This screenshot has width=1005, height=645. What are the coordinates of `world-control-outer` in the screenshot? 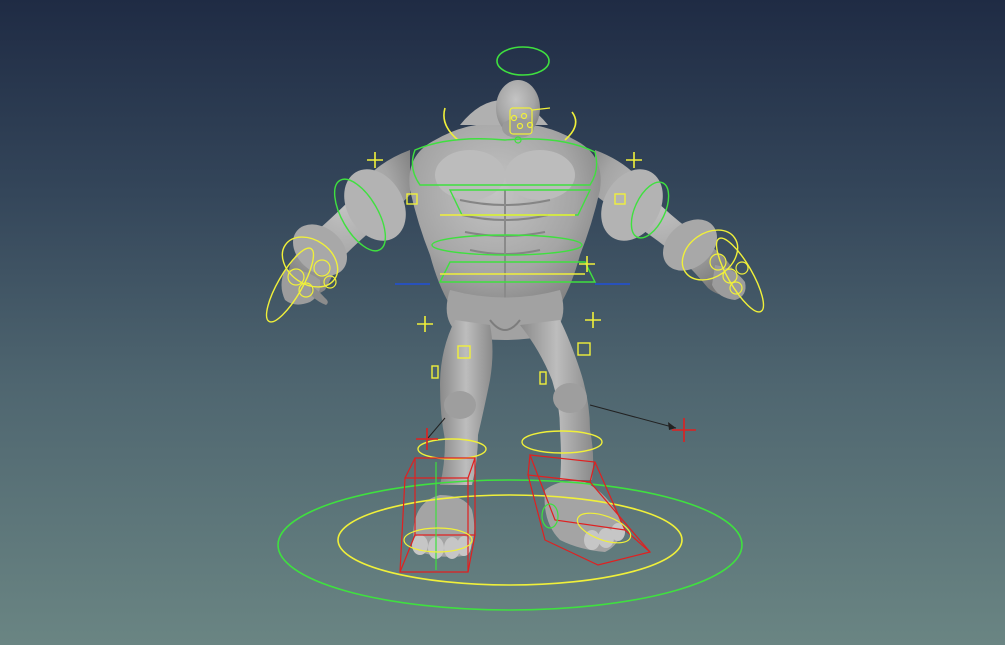 It's located at (510, 545).